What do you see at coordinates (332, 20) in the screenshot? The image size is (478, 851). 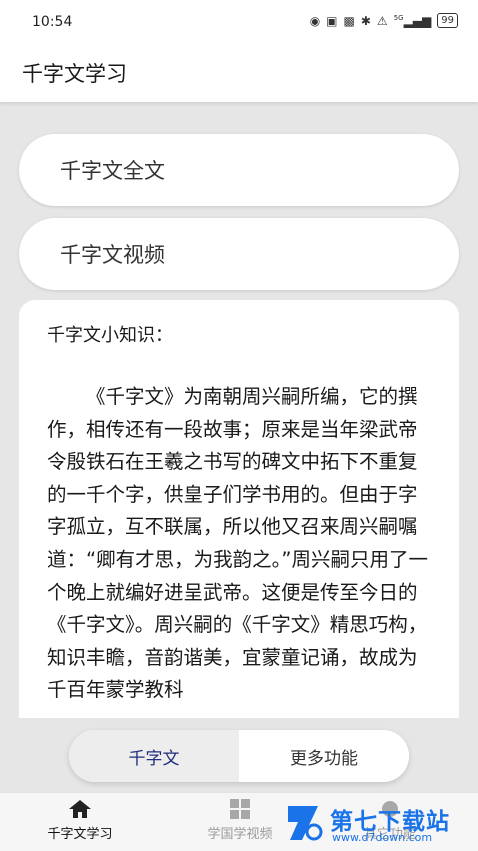 I see `nfc-icon: ▣` at bounding box center [332, 20].